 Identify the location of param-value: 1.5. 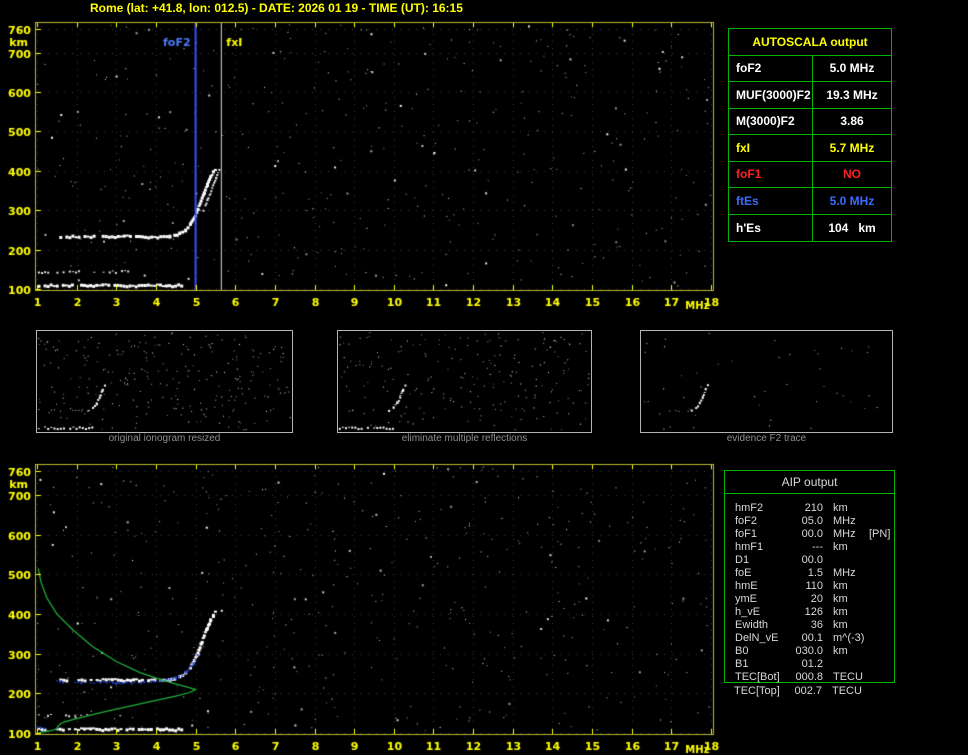
(815, 573).